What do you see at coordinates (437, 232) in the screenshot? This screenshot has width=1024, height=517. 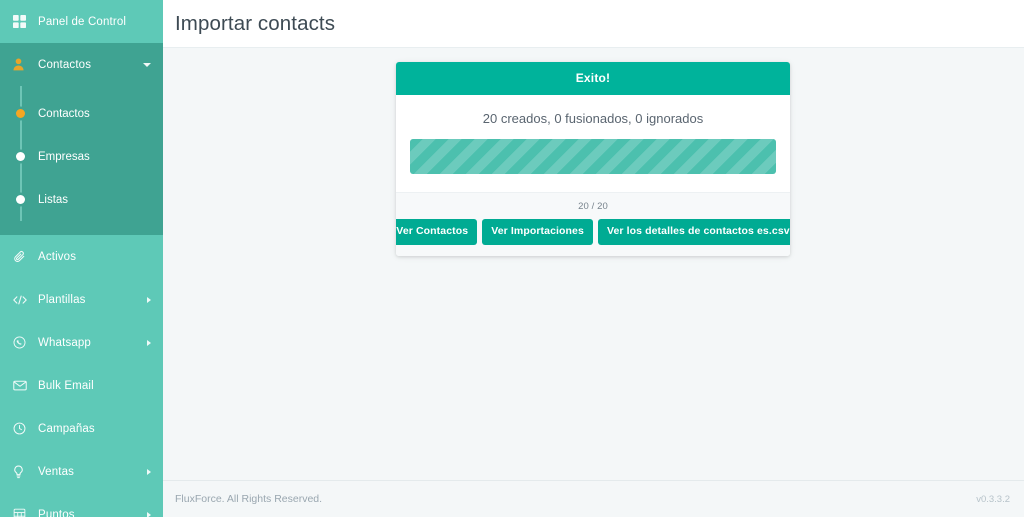 I see `ver-contactos-button: Ver Contactos` at bounding box center [437, 232].